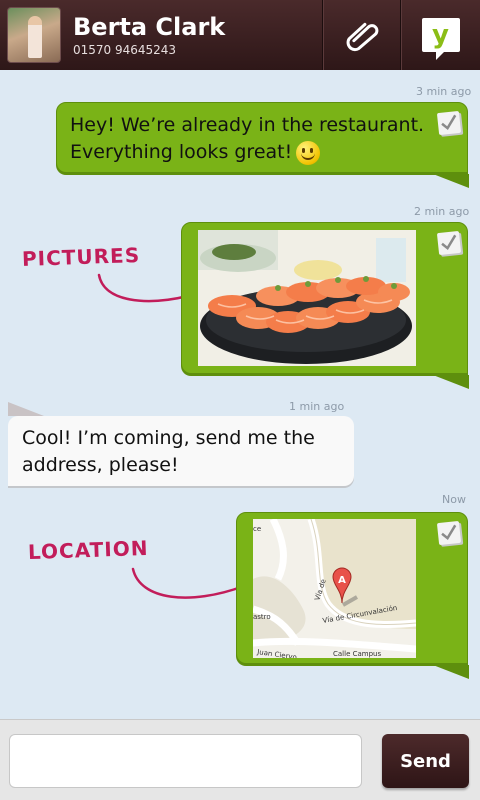 The width and height of the screenshot is (480, 800). I want to click on message-timestamp: 1 min ago, so click(317, 406).